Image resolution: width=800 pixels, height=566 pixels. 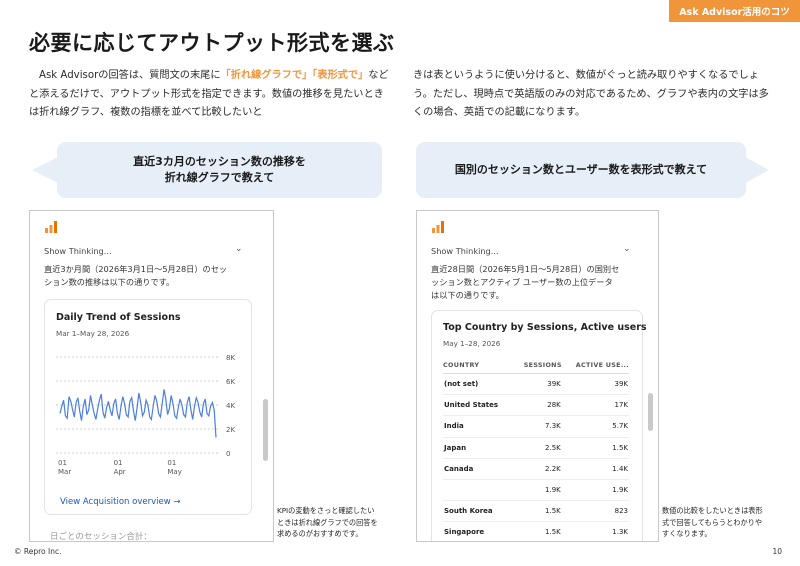 I want to click on table-row: Canada 2.2K 1.4K, so click(x=536, y=469).